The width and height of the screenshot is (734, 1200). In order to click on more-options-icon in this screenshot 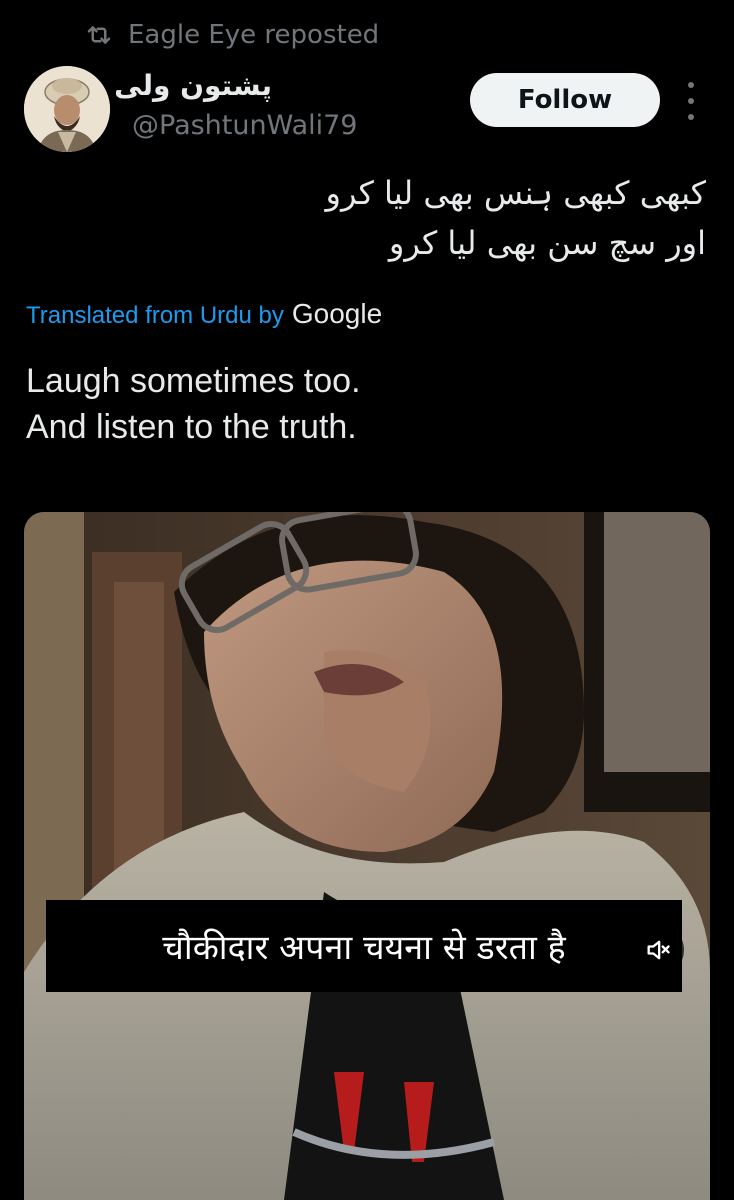, I will do `click(691, 101)`.